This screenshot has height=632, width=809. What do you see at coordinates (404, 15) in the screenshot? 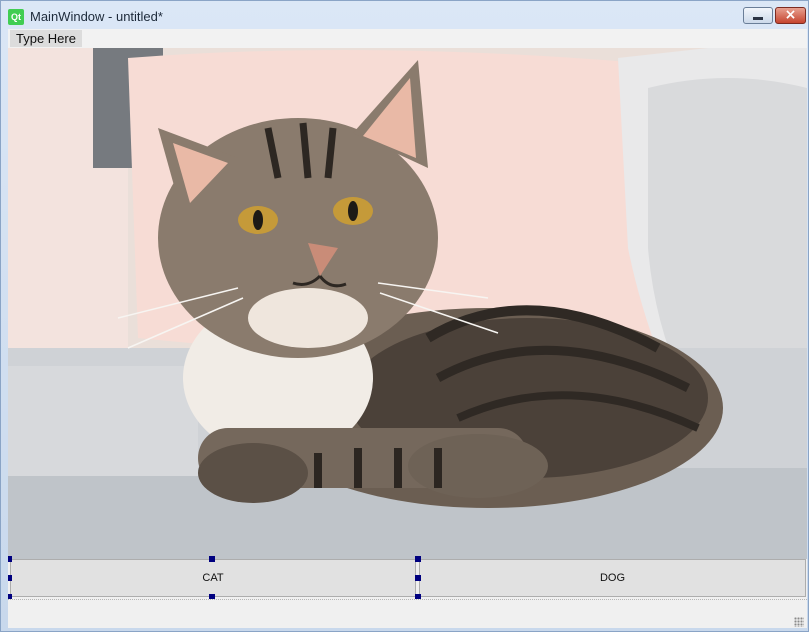
I see `title-bar: Qt MainWindow - untitled* ×` at bounding box center [404, 15].